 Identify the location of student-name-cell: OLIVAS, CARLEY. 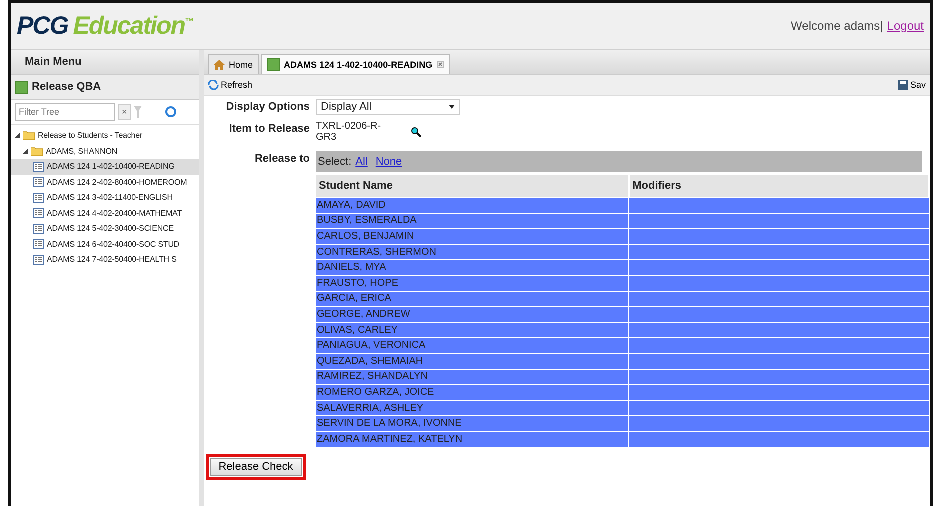
(472, 330).